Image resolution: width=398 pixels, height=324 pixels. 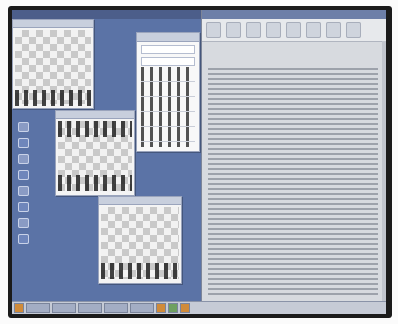 I want to click on scrollbar, so click(x=384, y=171).